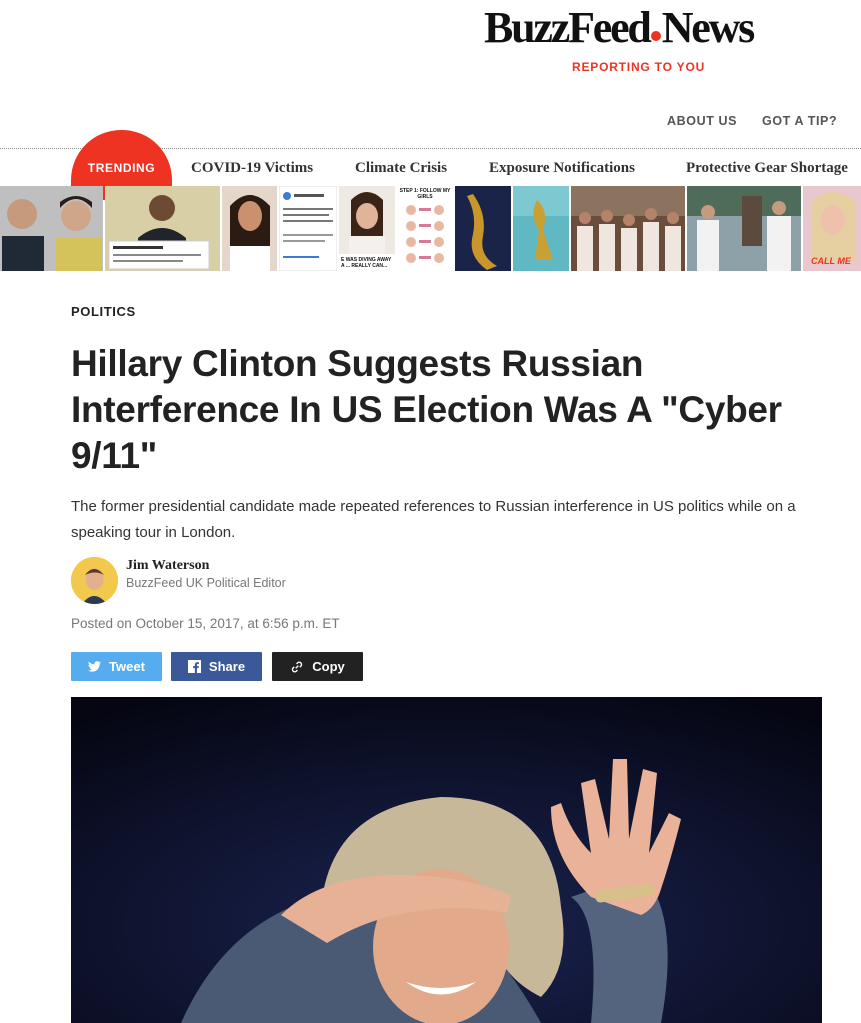 The height and width of the screenshot is (1023, 861). I want to click on copy-link-button: Copy, so click(317, 666).